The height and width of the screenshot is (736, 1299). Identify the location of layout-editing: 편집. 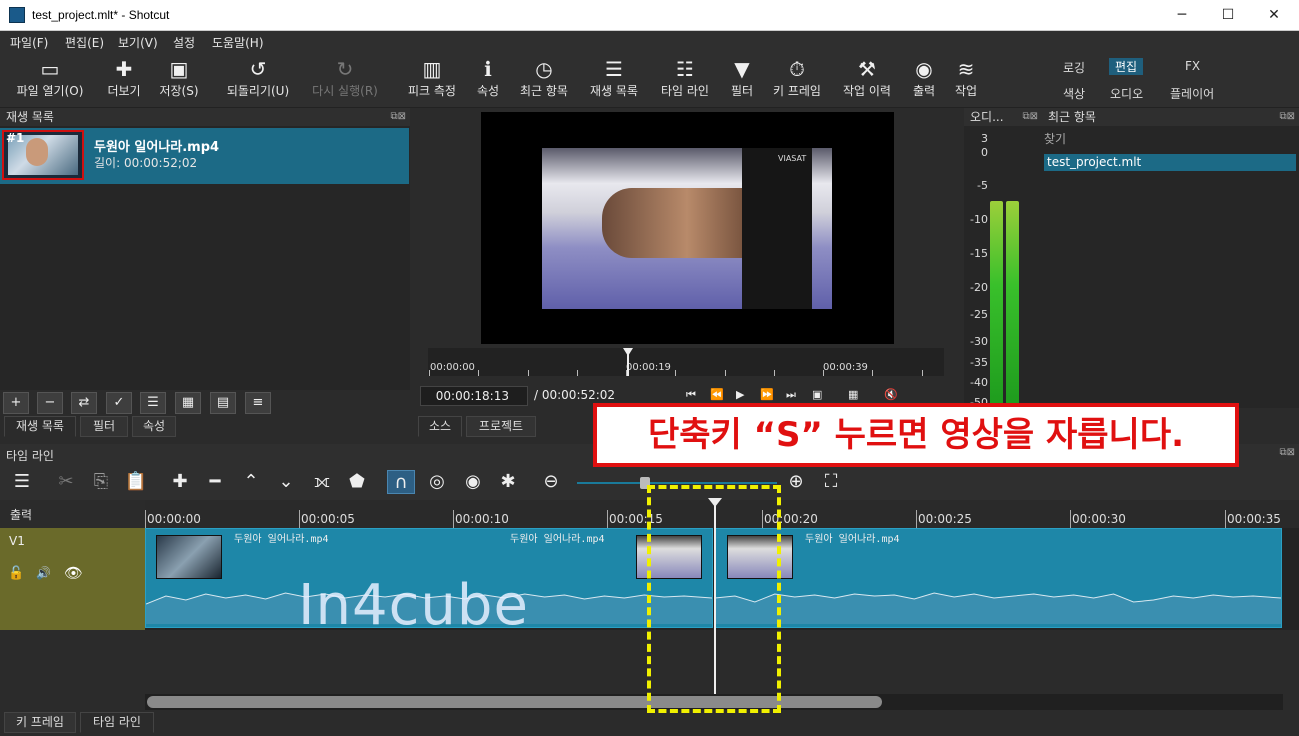
(1126, 66).